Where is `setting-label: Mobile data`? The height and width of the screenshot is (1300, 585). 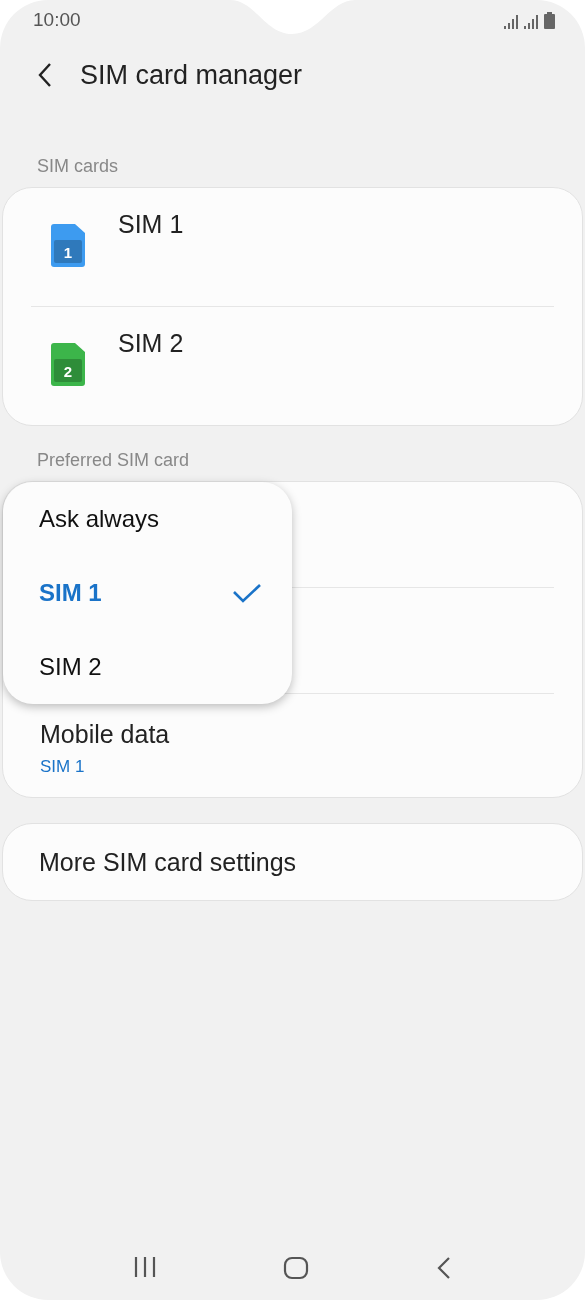
setting-label: Mobile data is located at coordinates (292, 734).